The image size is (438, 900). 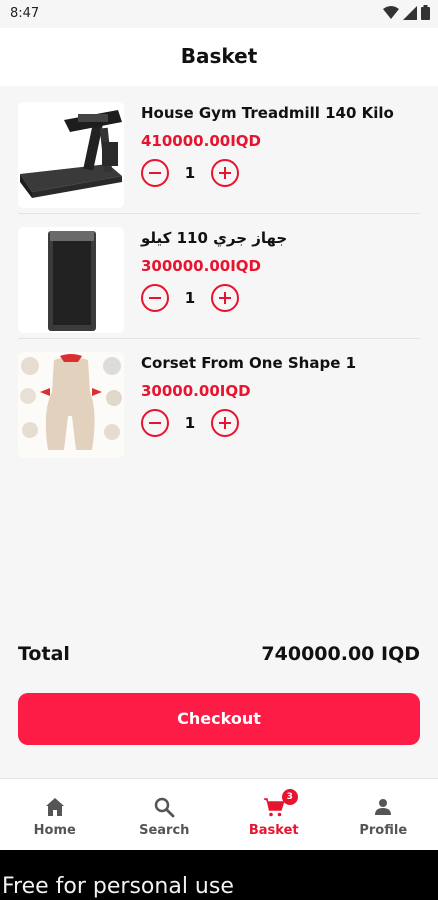 I want to click on item-name: House Gym Treadmill 140 Kilo, so click(x=267, y=113).